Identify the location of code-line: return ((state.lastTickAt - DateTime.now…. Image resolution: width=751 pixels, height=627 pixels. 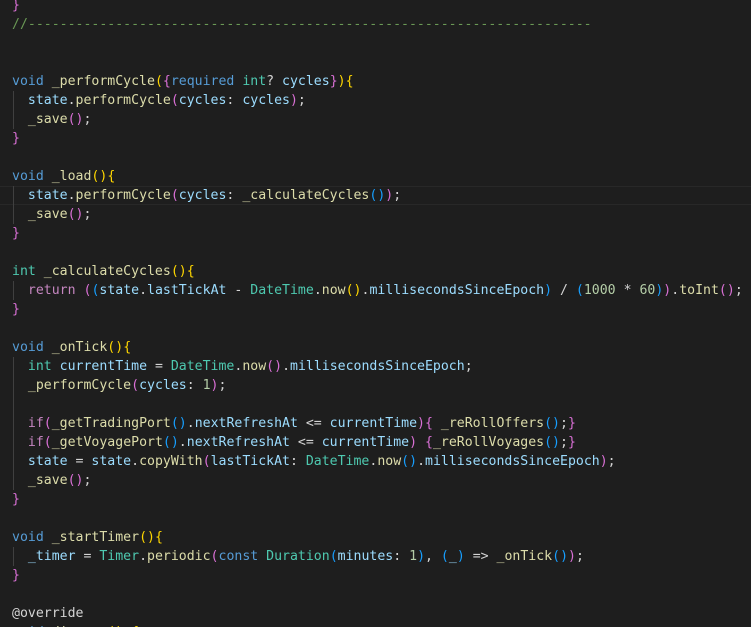
(377, 290).